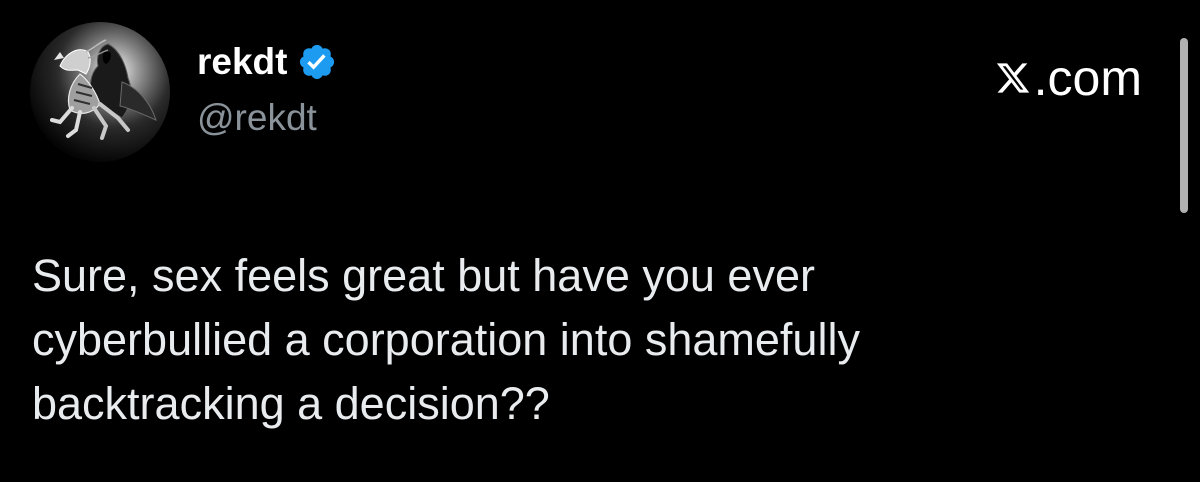 The width and height of the screenshot is (1200, 482). What do you see at coordinates (1184, 125) in the screenshot?
I see `scrollbar` at bounding box center [1184, 125].